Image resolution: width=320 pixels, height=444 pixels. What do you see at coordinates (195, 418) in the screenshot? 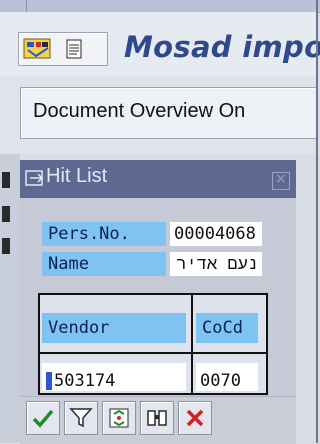
I see `cancel-icon` at bounding box center [195, 418].